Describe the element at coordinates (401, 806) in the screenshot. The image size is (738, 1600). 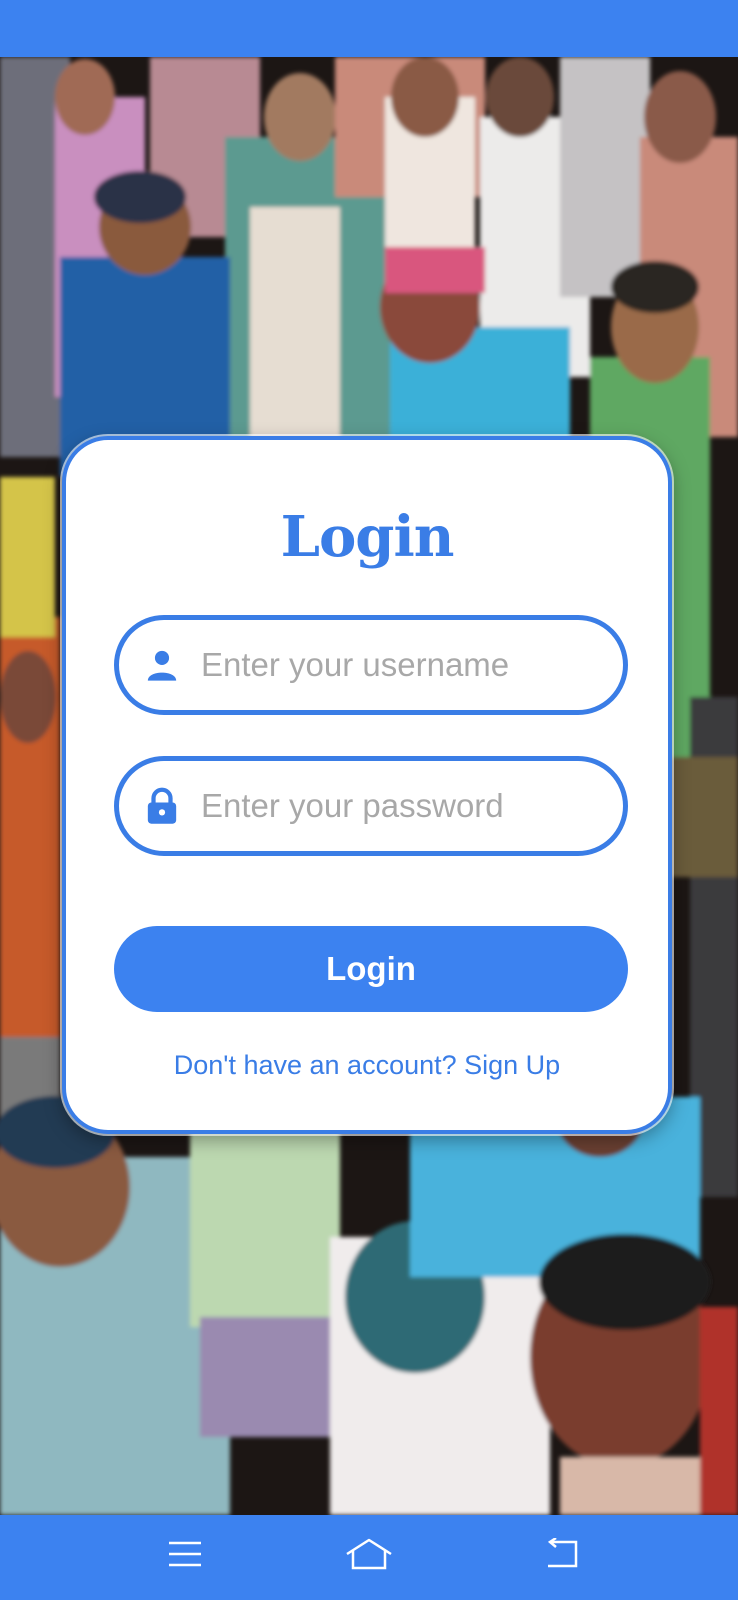
I see `password-input` at that location.